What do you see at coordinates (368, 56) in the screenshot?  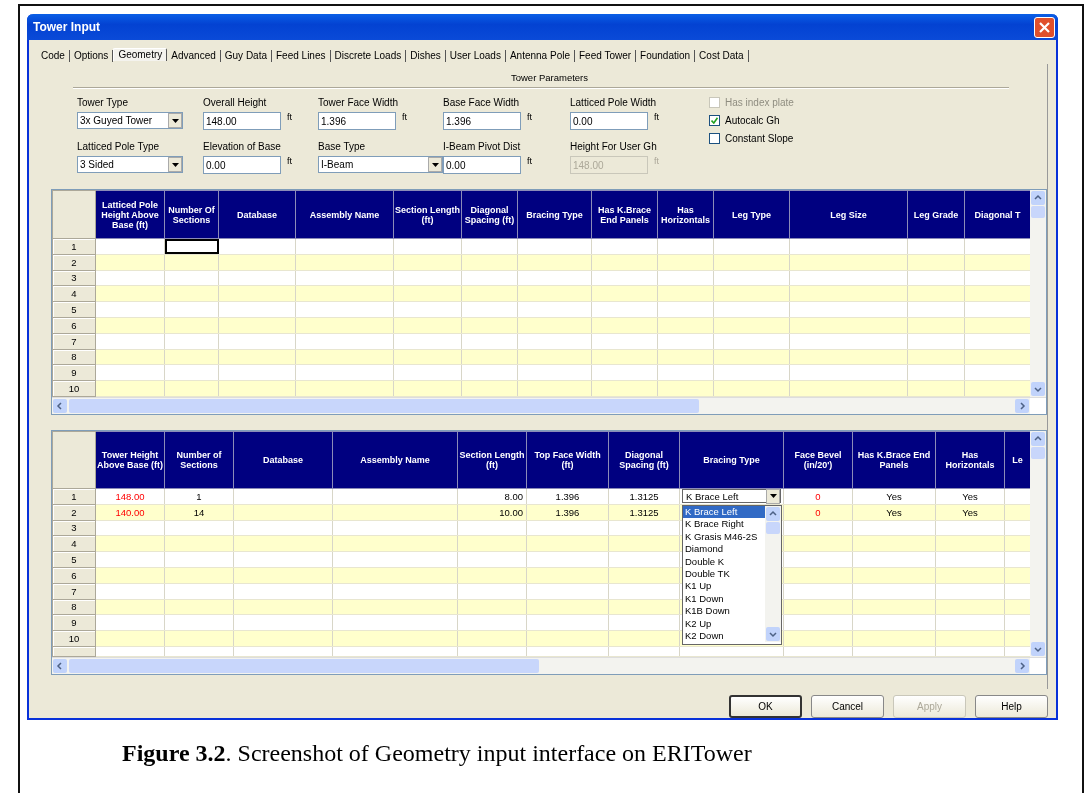 I see `tab: Discrete Loads` at bounding box center [368, 56].